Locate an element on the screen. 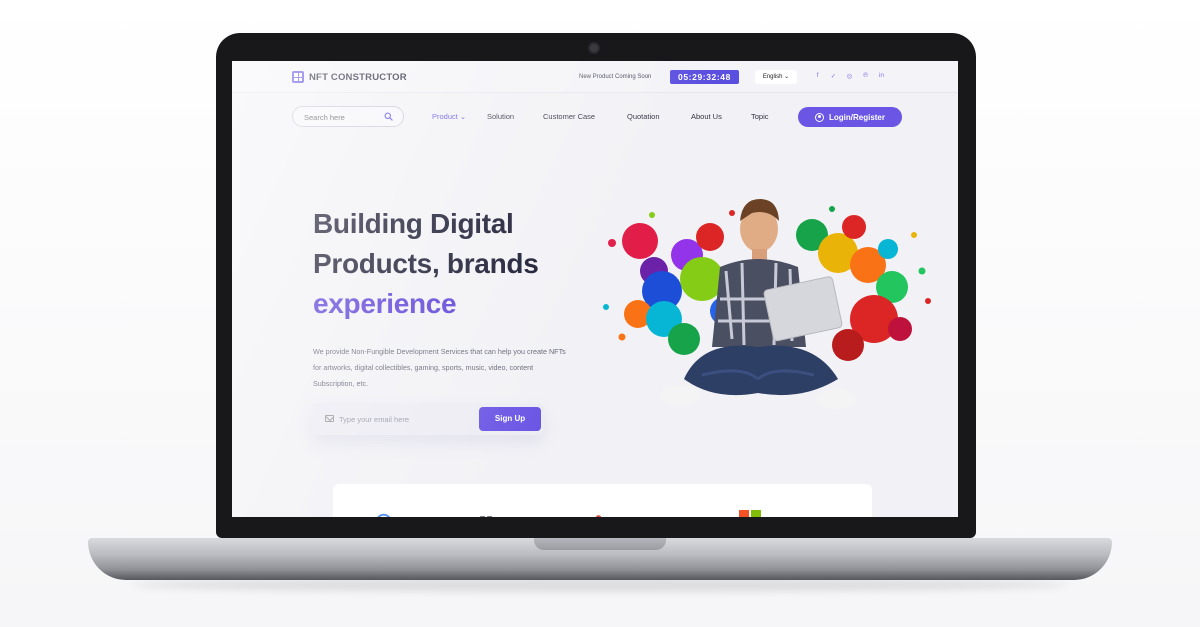 This screenshot has width=1200, height=627. newsletter-form: Sign Up is located at coordinates (428, 419).